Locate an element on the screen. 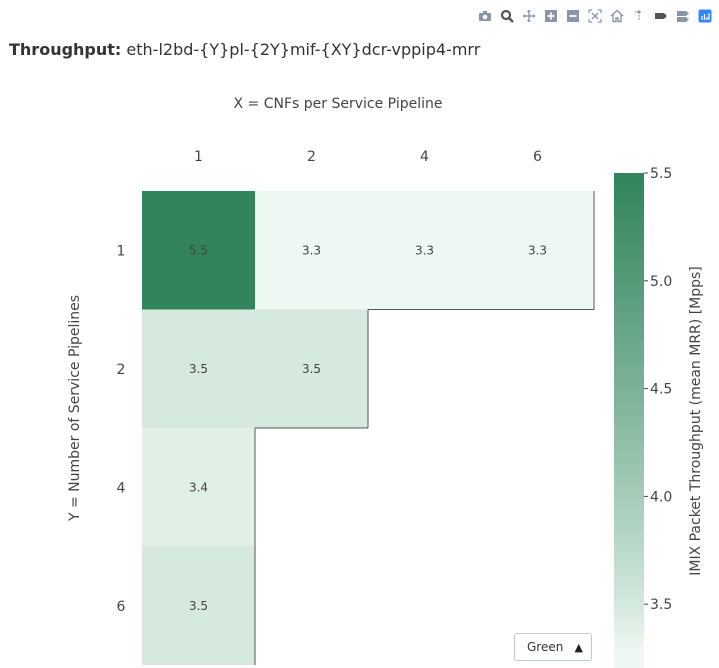 This screenshot has width=719, height=668. cell-value-label: 5.5 is located at coordinates (198, 250).